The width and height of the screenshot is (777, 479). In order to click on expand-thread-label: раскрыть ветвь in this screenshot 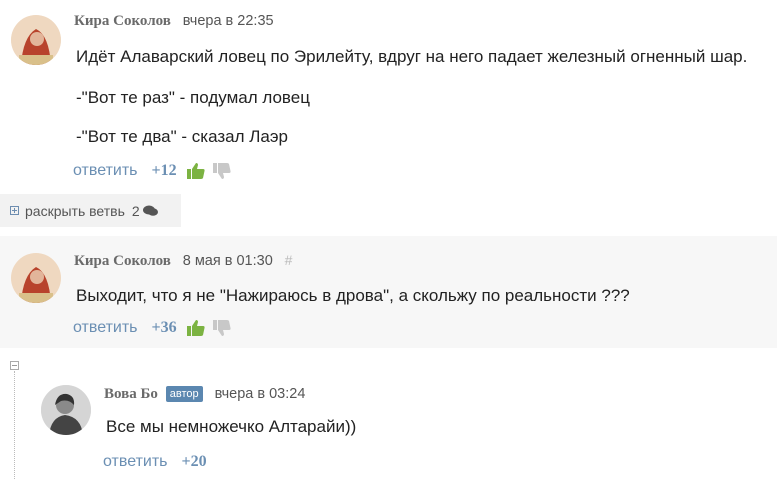, I will do `click(75, 210)`.